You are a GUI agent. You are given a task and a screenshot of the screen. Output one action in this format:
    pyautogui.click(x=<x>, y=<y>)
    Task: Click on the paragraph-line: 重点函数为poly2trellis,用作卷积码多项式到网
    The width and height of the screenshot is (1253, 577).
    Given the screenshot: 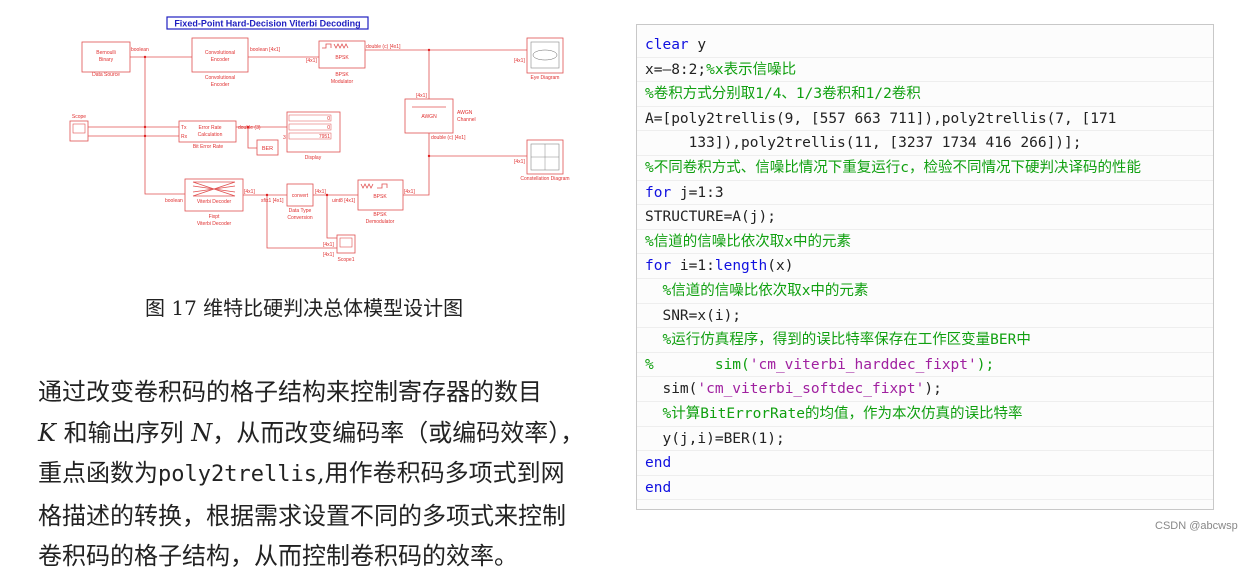 What is the action you would take?
    pyautogui.click(x=328, y=474)
    